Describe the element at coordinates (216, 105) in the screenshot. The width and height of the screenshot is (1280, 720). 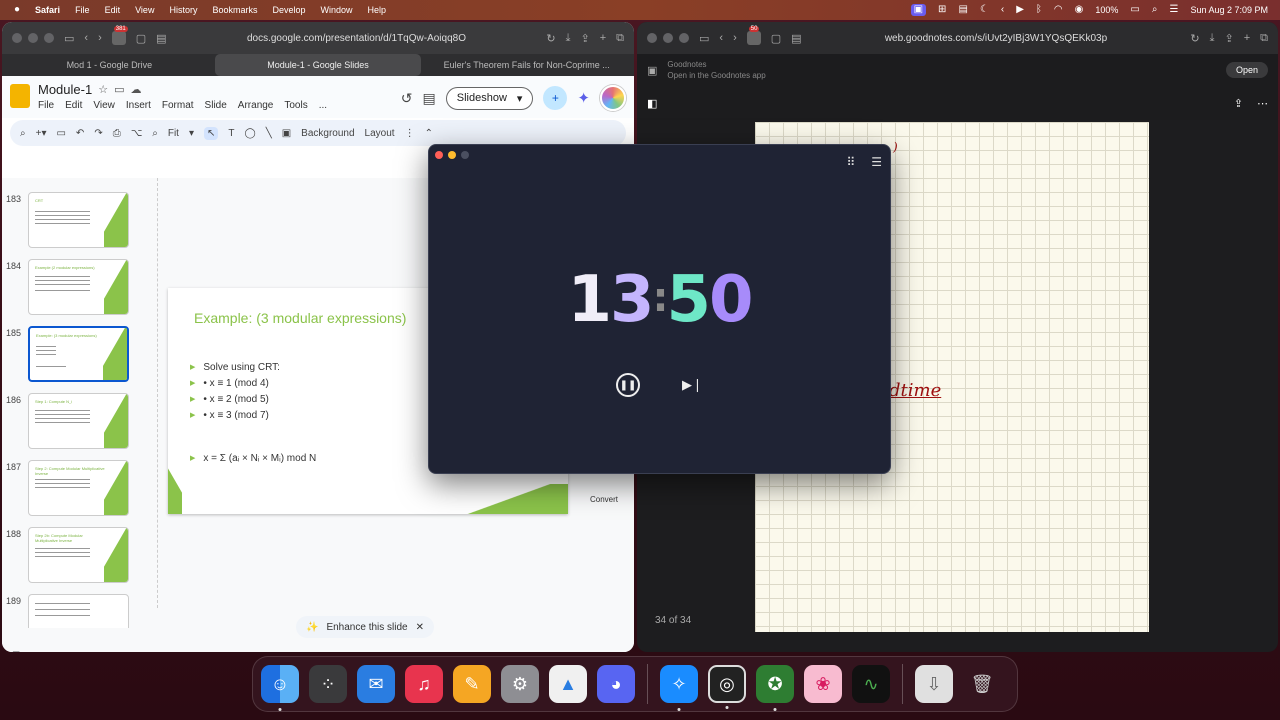
I see `menu-slide: Slide` at that location.